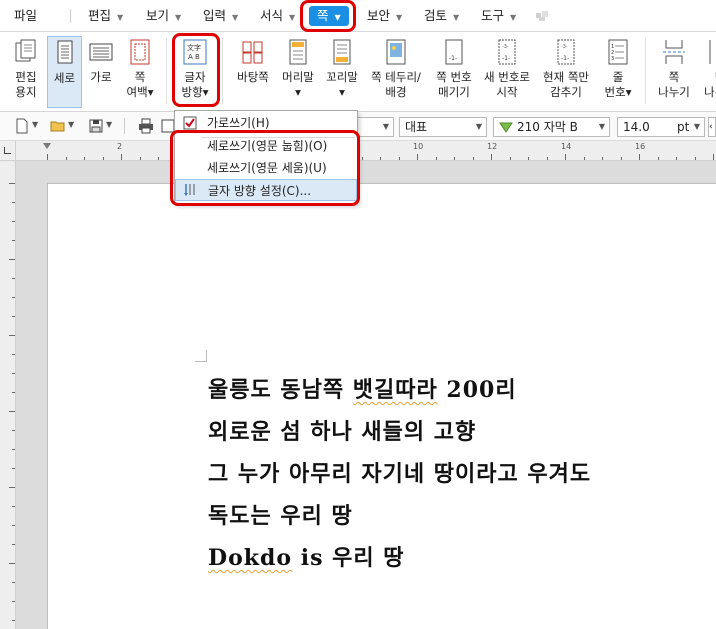 The width and height of the screenshot is (716, 629). Describe the element at coordinates (566, 52) in the screenshot. I see `hide-page-icon: -3- -1-` at that location.